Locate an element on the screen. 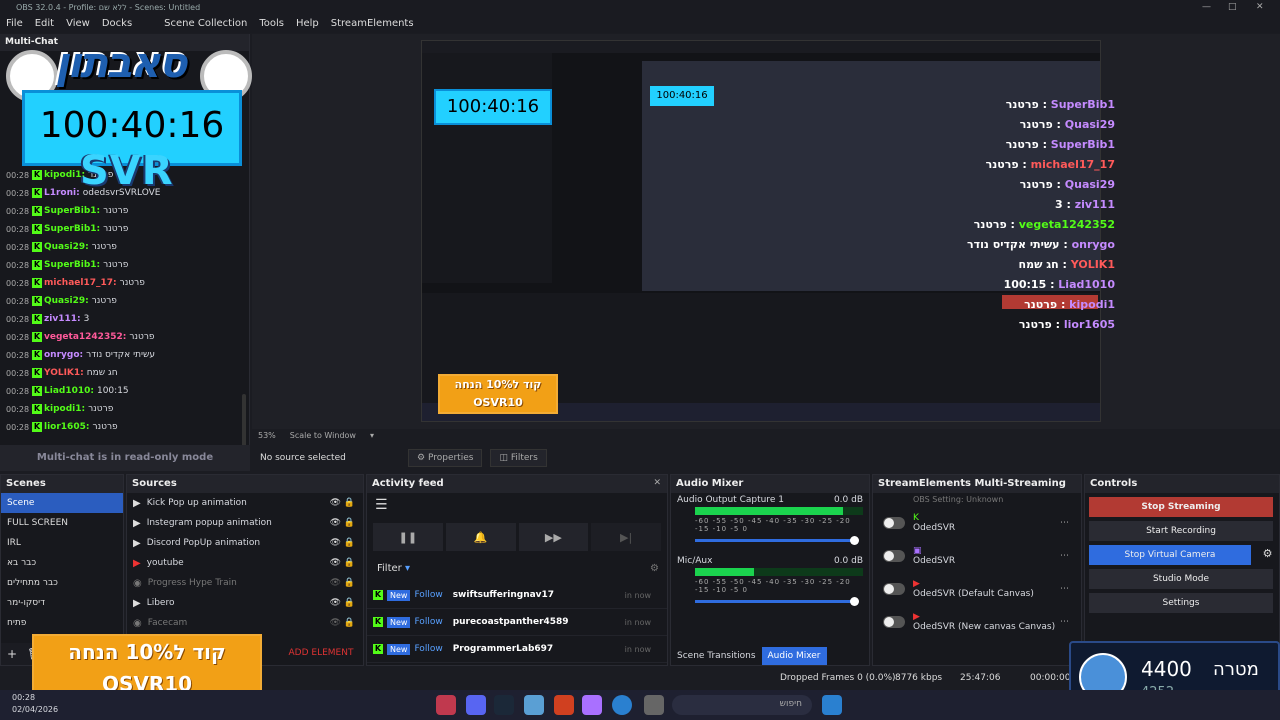  source-item: ▶ Kick Pop up animation 👁 🔒 is located at coordinates (245, 503).